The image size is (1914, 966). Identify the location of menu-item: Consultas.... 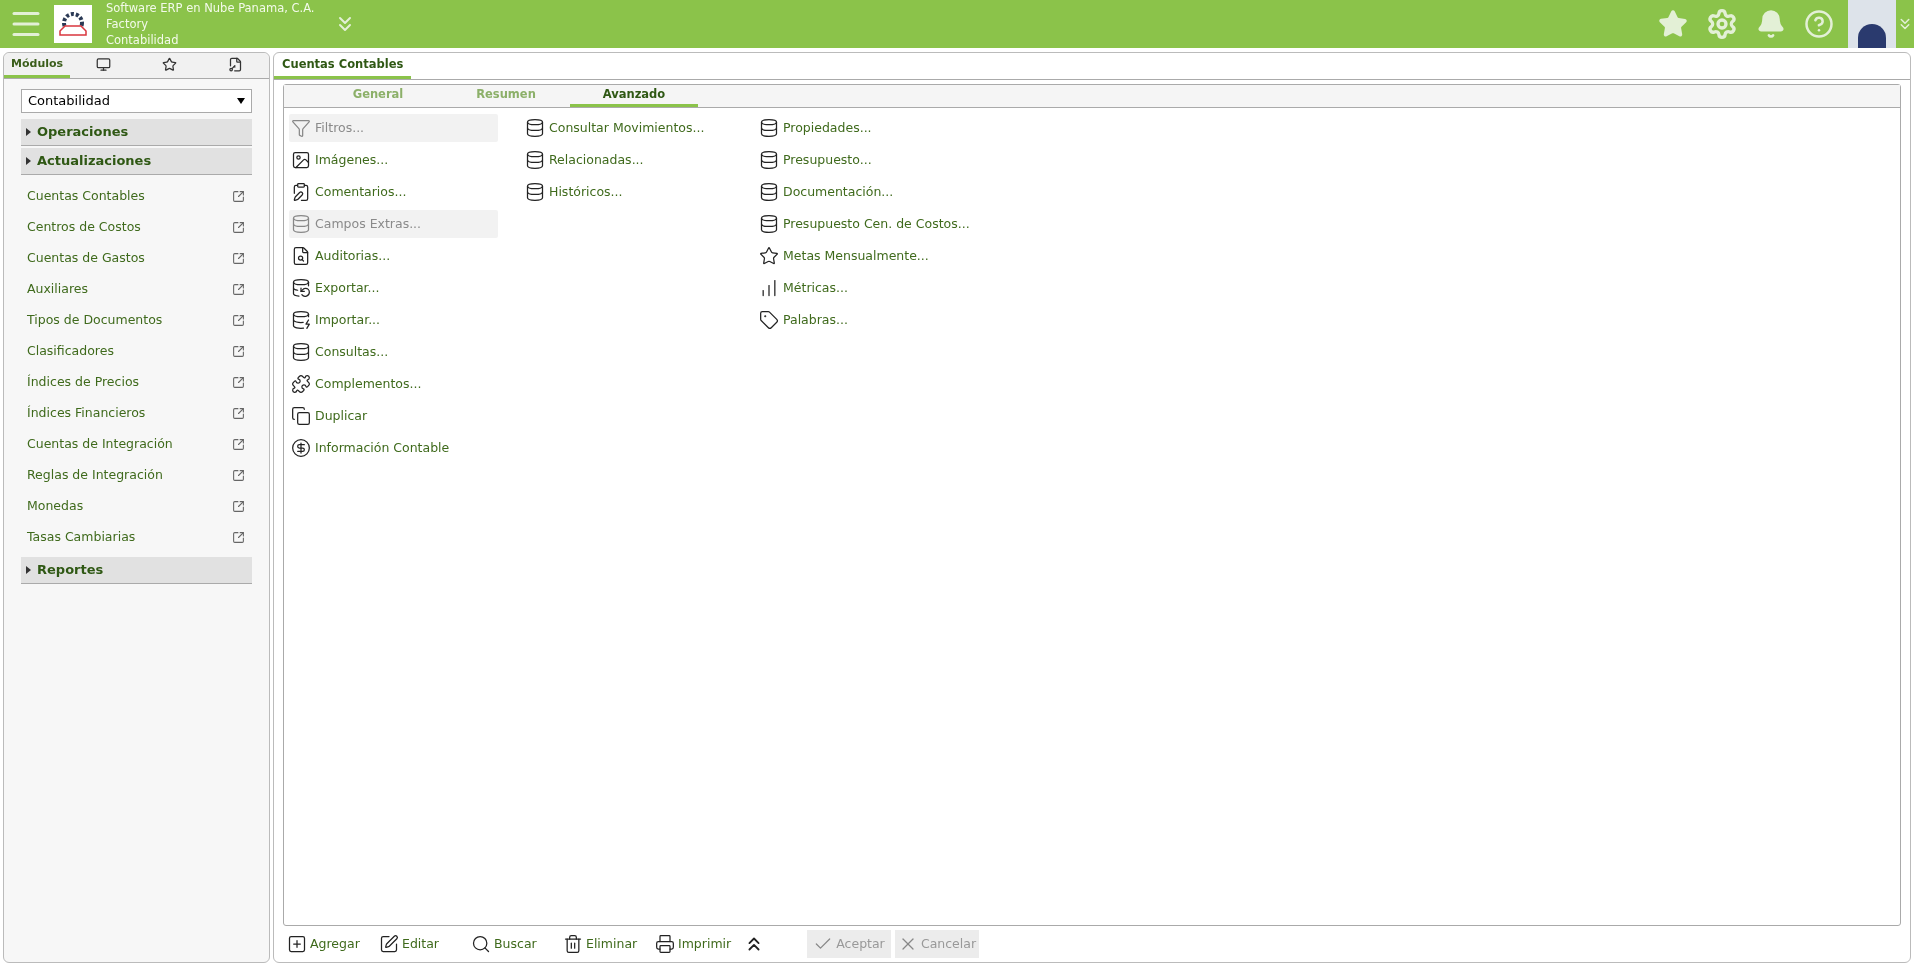
(393, 352).